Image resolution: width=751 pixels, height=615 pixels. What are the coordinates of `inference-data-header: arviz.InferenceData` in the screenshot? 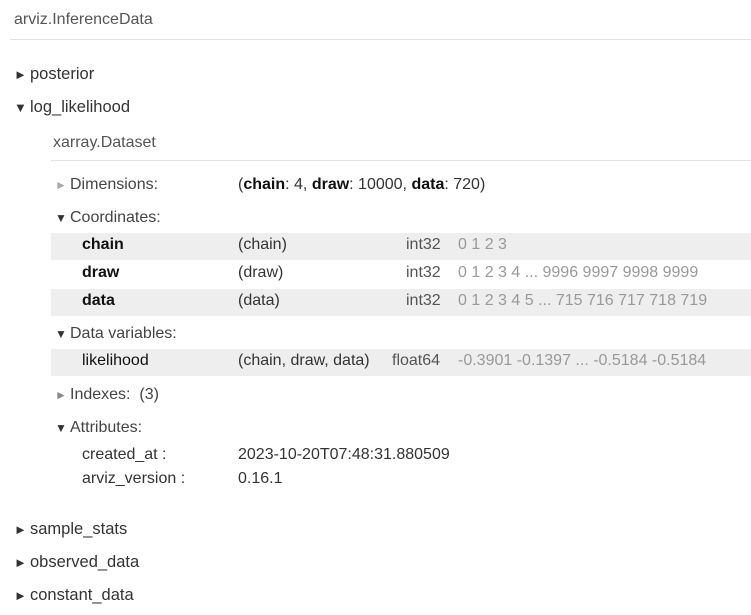 It's located at (380, 20).